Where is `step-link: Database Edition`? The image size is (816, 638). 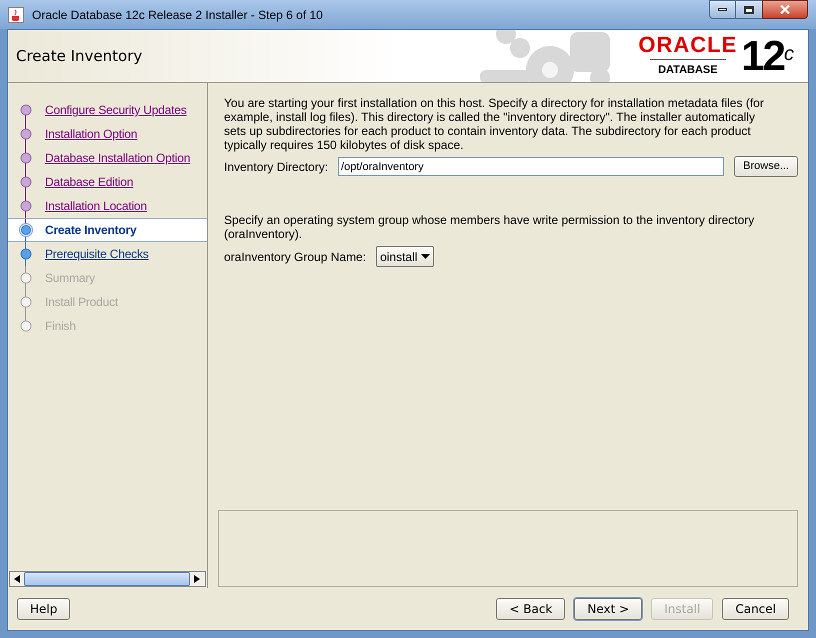 step-link: Database Edition is located at coordinates (89, 182).